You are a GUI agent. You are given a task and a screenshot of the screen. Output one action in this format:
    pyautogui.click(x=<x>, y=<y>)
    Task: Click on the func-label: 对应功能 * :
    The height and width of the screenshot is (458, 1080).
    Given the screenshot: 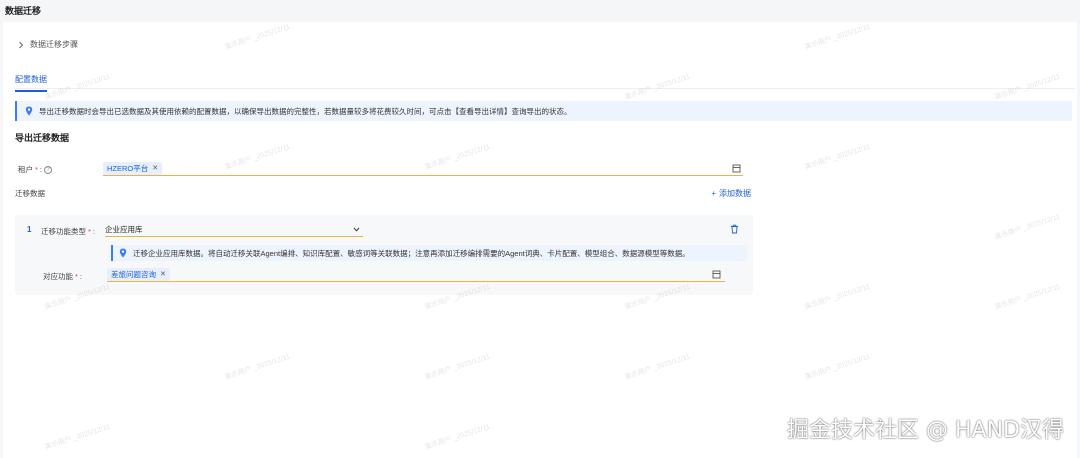 What is the action you would take?
    pyautogui.click(x=62, y=276)
    